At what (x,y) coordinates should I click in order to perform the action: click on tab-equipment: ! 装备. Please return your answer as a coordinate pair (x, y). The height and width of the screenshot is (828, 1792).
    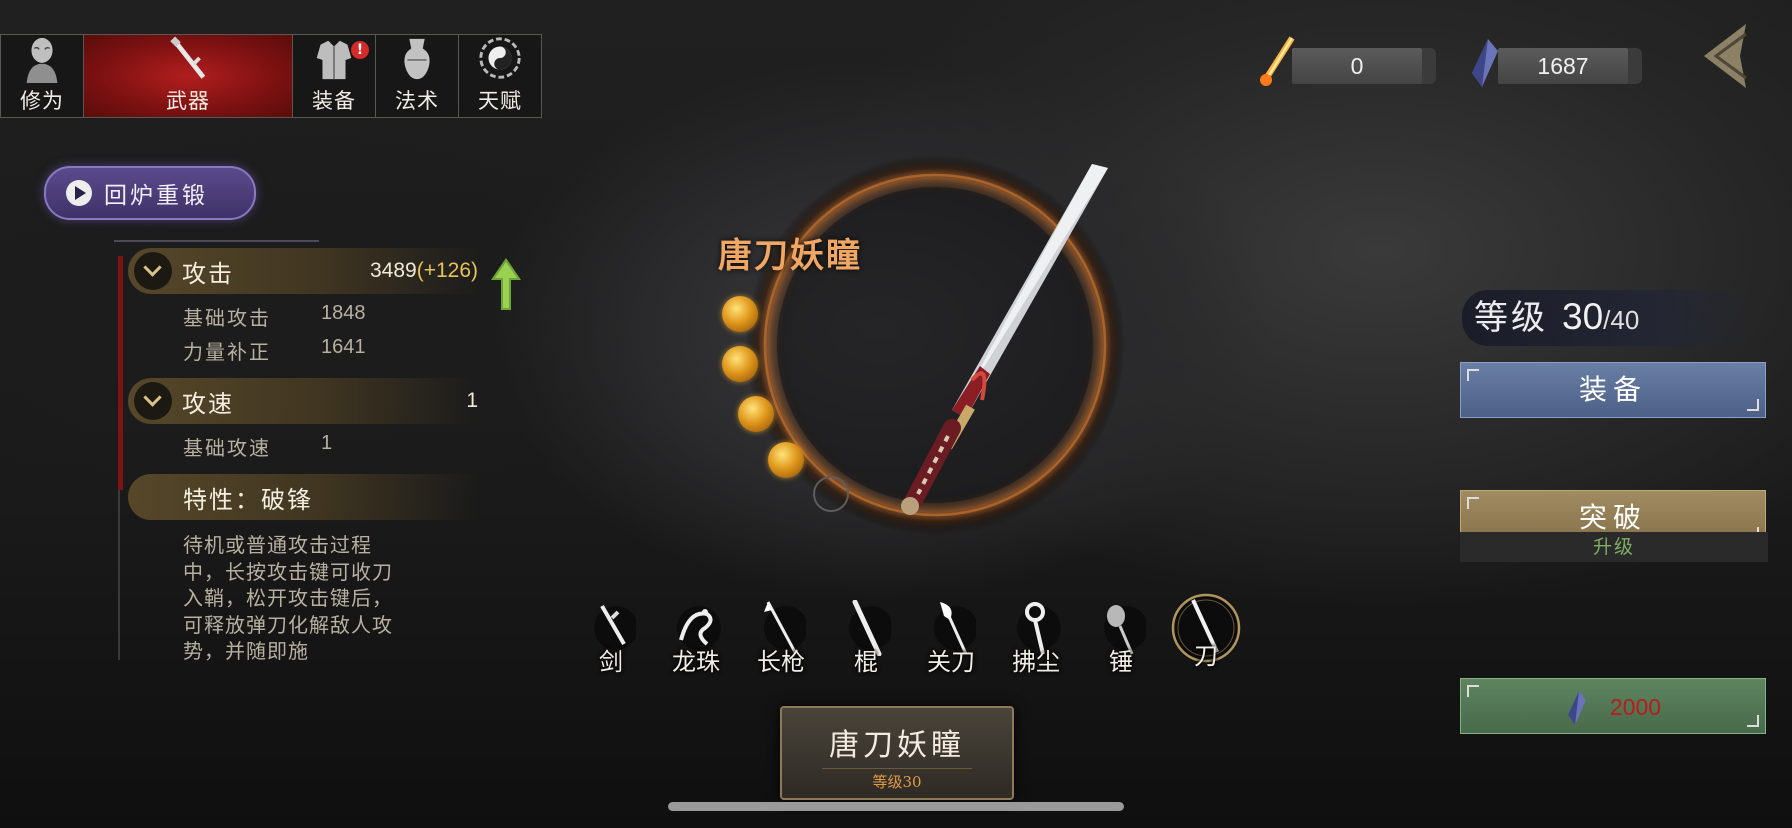
    Looking at the image, I should click on (334, 76).